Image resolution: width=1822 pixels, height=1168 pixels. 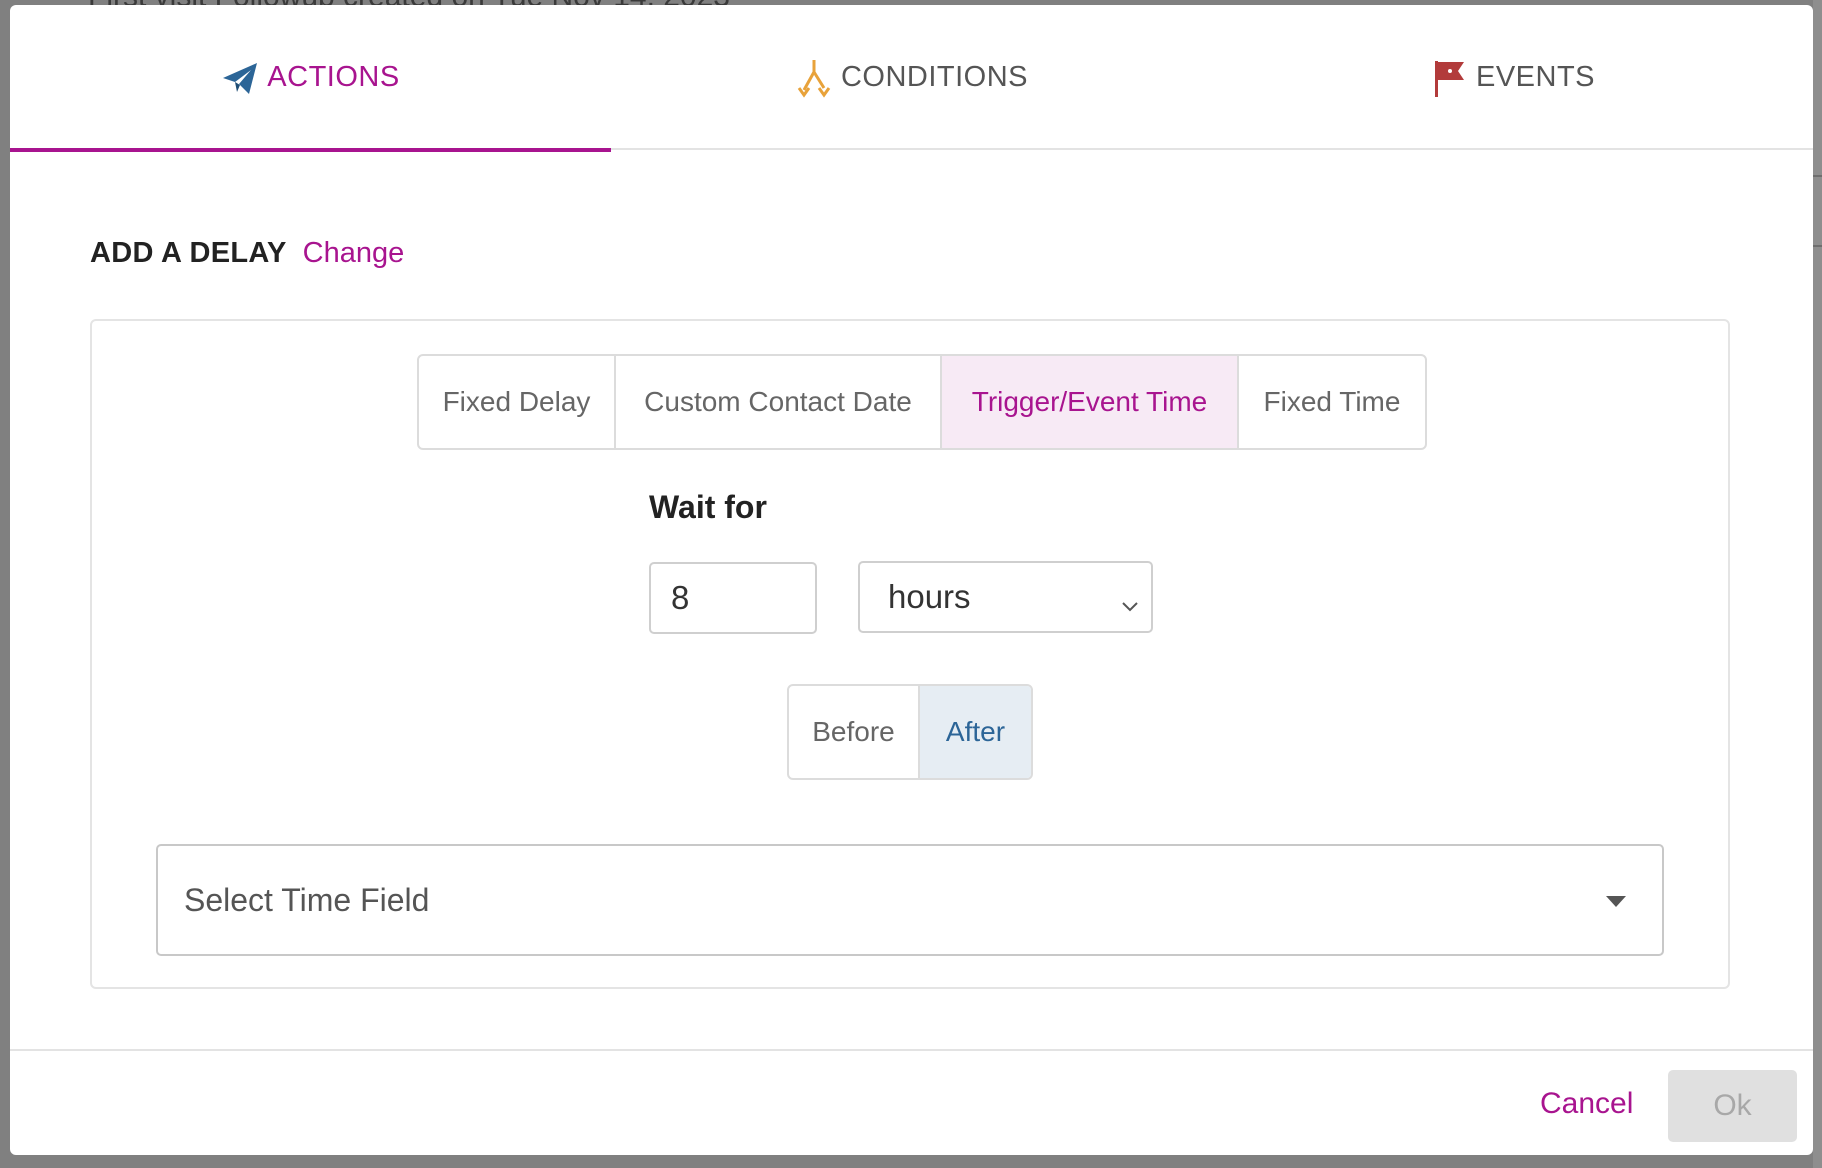 What do you see at coordinates (779, 402) in the screenshot?
I see `delay-type-custom-contact-date: Custom Contact Date` at bounding box center [779, 402].